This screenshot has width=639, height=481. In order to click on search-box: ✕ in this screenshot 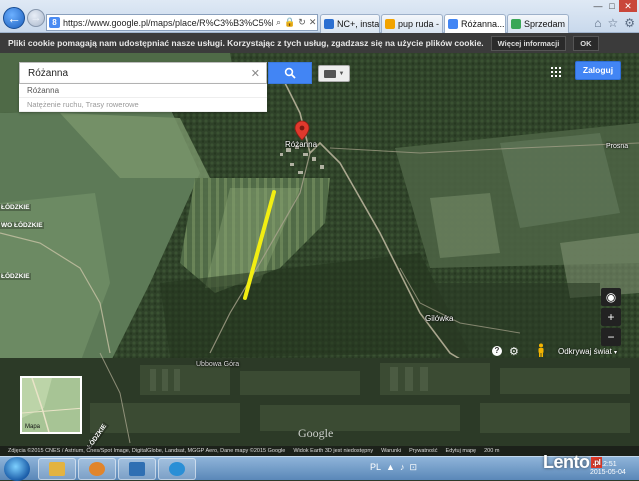, I will do `click(143, 73)`.